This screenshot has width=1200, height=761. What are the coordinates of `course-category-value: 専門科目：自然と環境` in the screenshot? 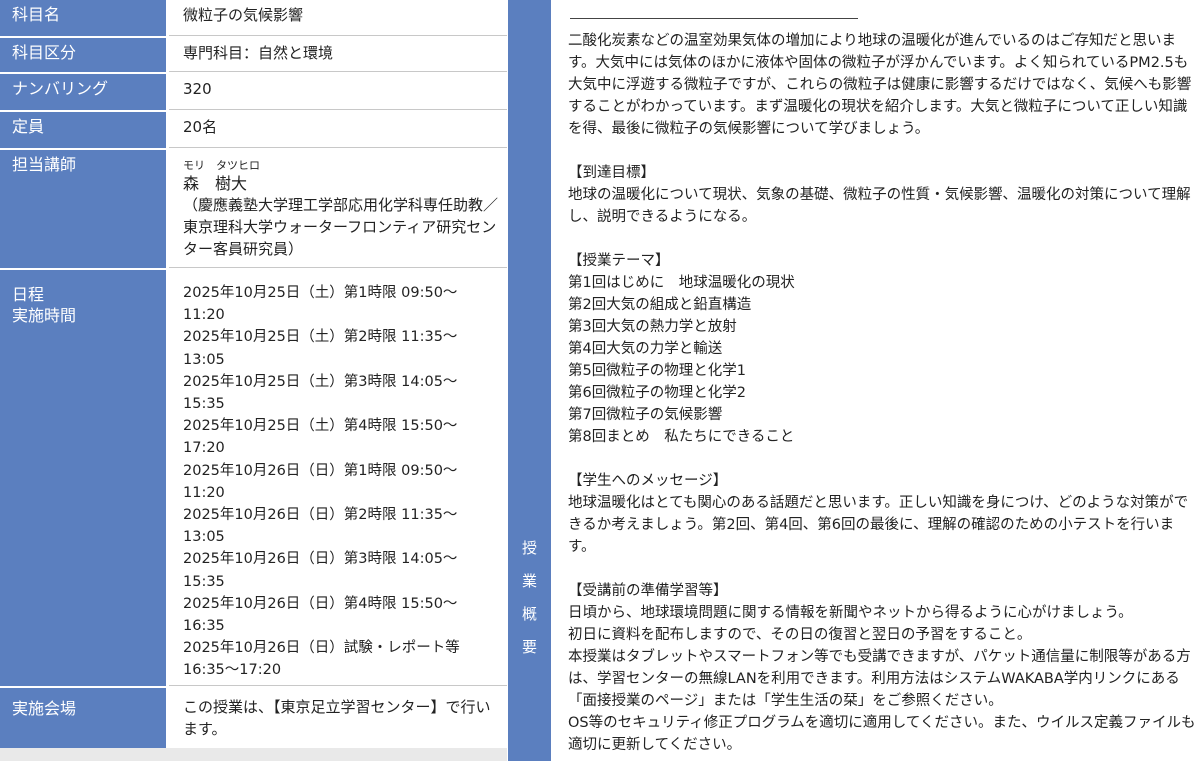 It's located at (338, 55).